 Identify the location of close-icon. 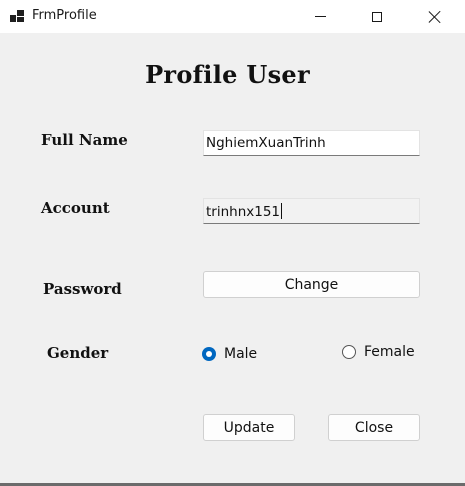
(435, 17).